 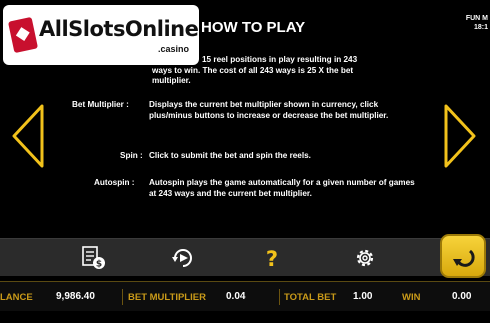 What do you see at coordinates (131, 155) in the screenshot?
I see `help-label: Spin :` at bounding box center [131, 155].